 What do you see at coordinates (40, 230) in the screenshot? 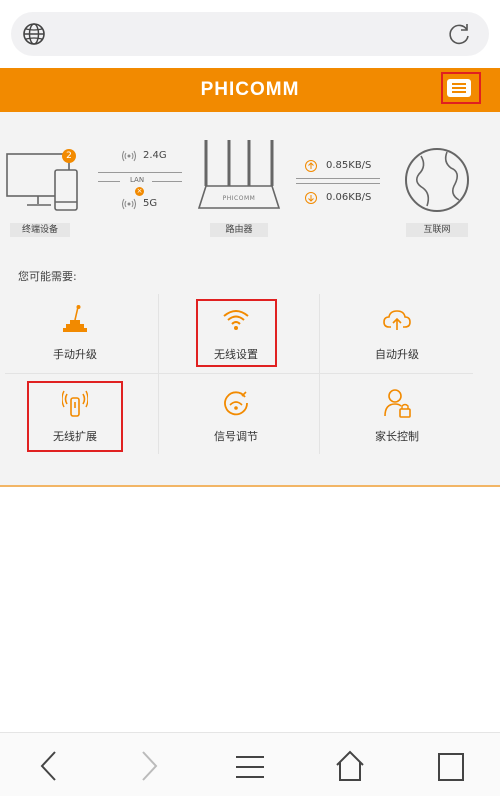
I see `devices-label: 终端设备` at bounding box center [40, 230].